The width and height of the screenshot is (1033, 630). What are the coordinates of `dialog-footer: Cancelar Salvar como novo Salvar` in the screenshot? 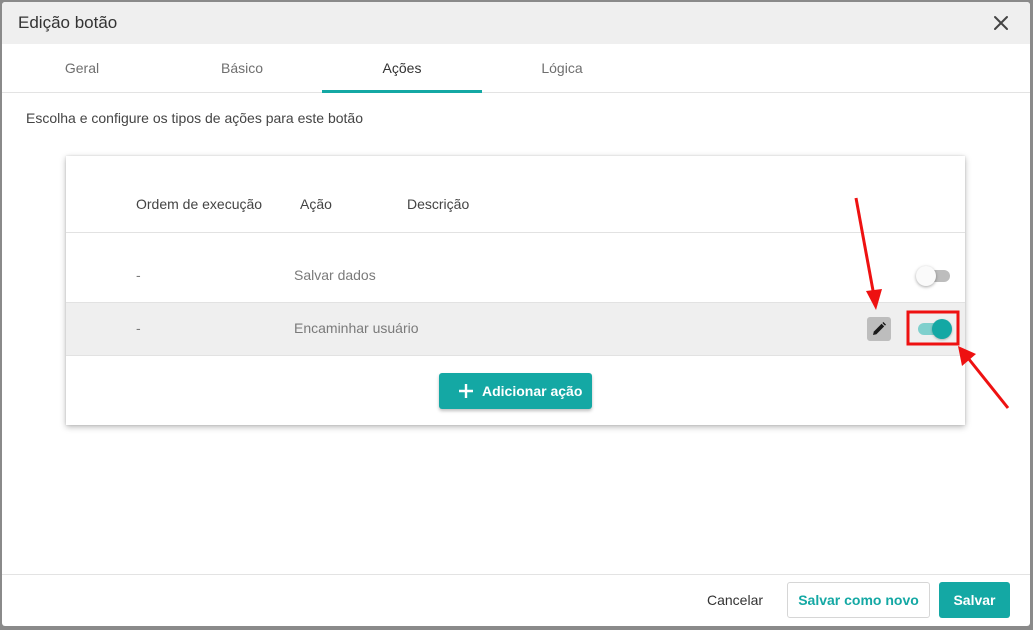 It's located at (516, 600).